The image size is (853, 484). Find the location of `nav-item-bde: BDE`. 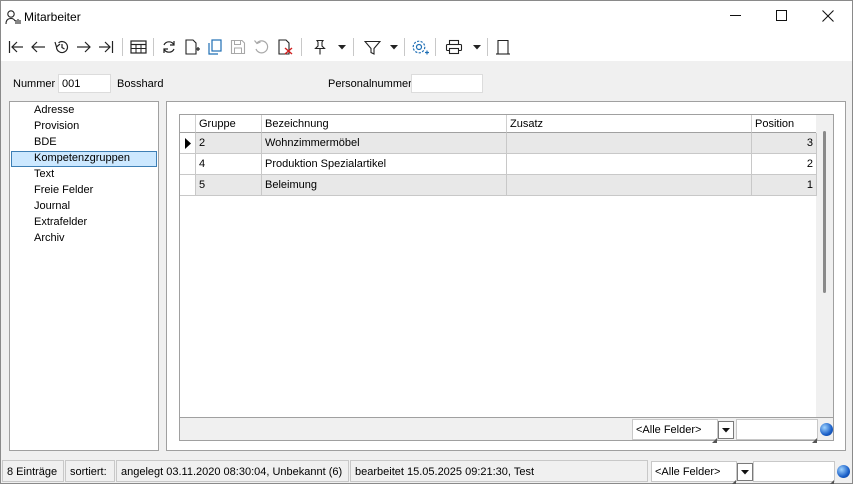

nav-item-bde: BDE is located at coordinates (84, 143).